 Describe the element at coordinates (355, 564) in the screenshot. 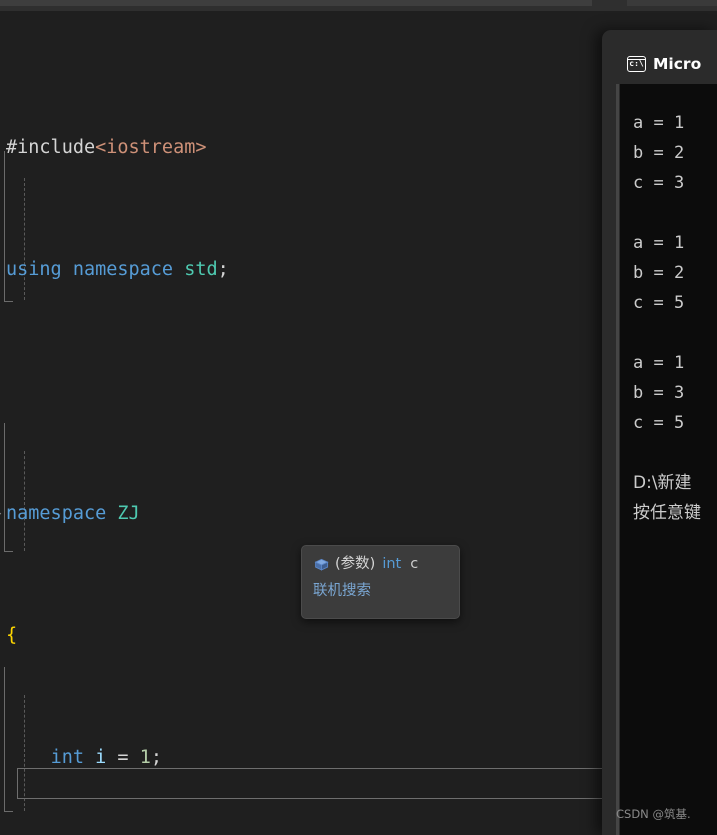

I see `tooltip-kind-label: (参数)` at that location.